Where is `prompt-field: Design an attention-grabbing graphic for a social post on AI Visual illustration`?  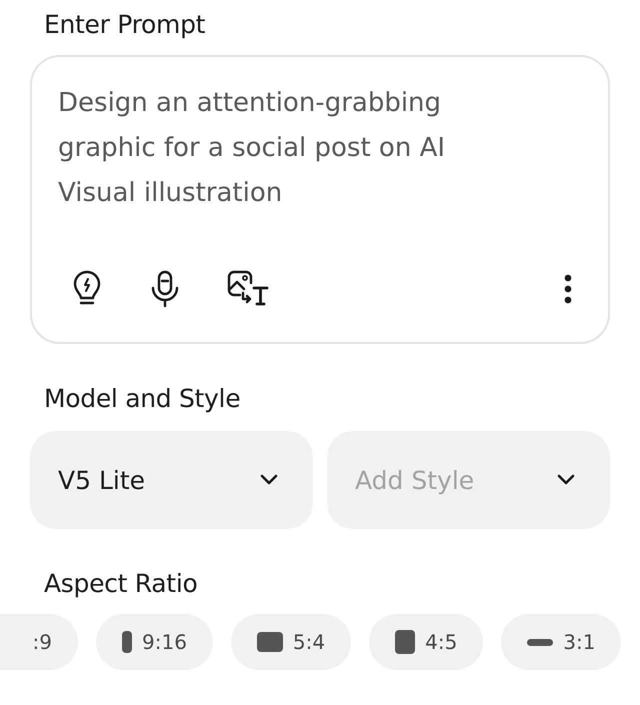
prompt-field: Design an attention-grabbing graphic for a social post on AI Visual illustration is located at coordinates (283, 151).